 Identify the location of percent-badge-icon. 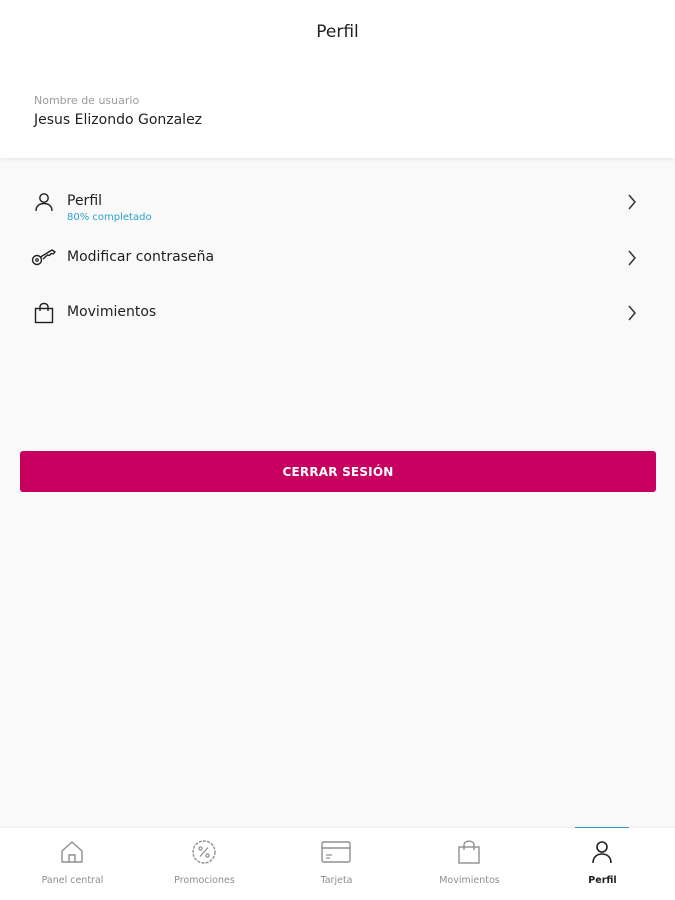
(204, 852).